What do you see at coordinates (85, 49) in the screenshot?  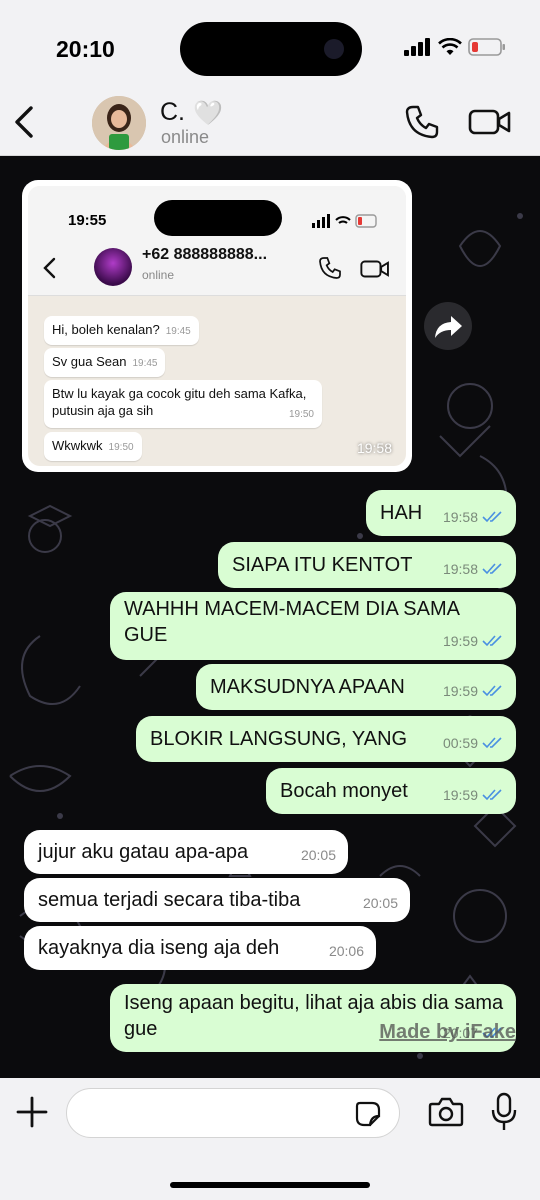 I see `status-time: 20:10` at bounding box center [85, 49].